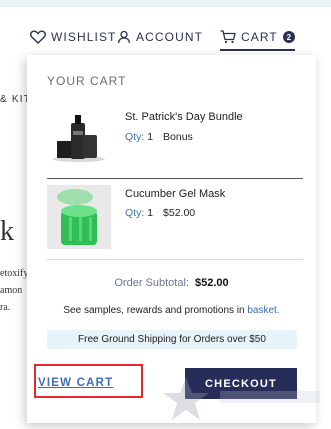 This screenshot has width=331, height=429. What do you see at coordinates (5, 307) in the screenshot?
I see `bg-text-line: ra.` at bounding box center [5, 307].